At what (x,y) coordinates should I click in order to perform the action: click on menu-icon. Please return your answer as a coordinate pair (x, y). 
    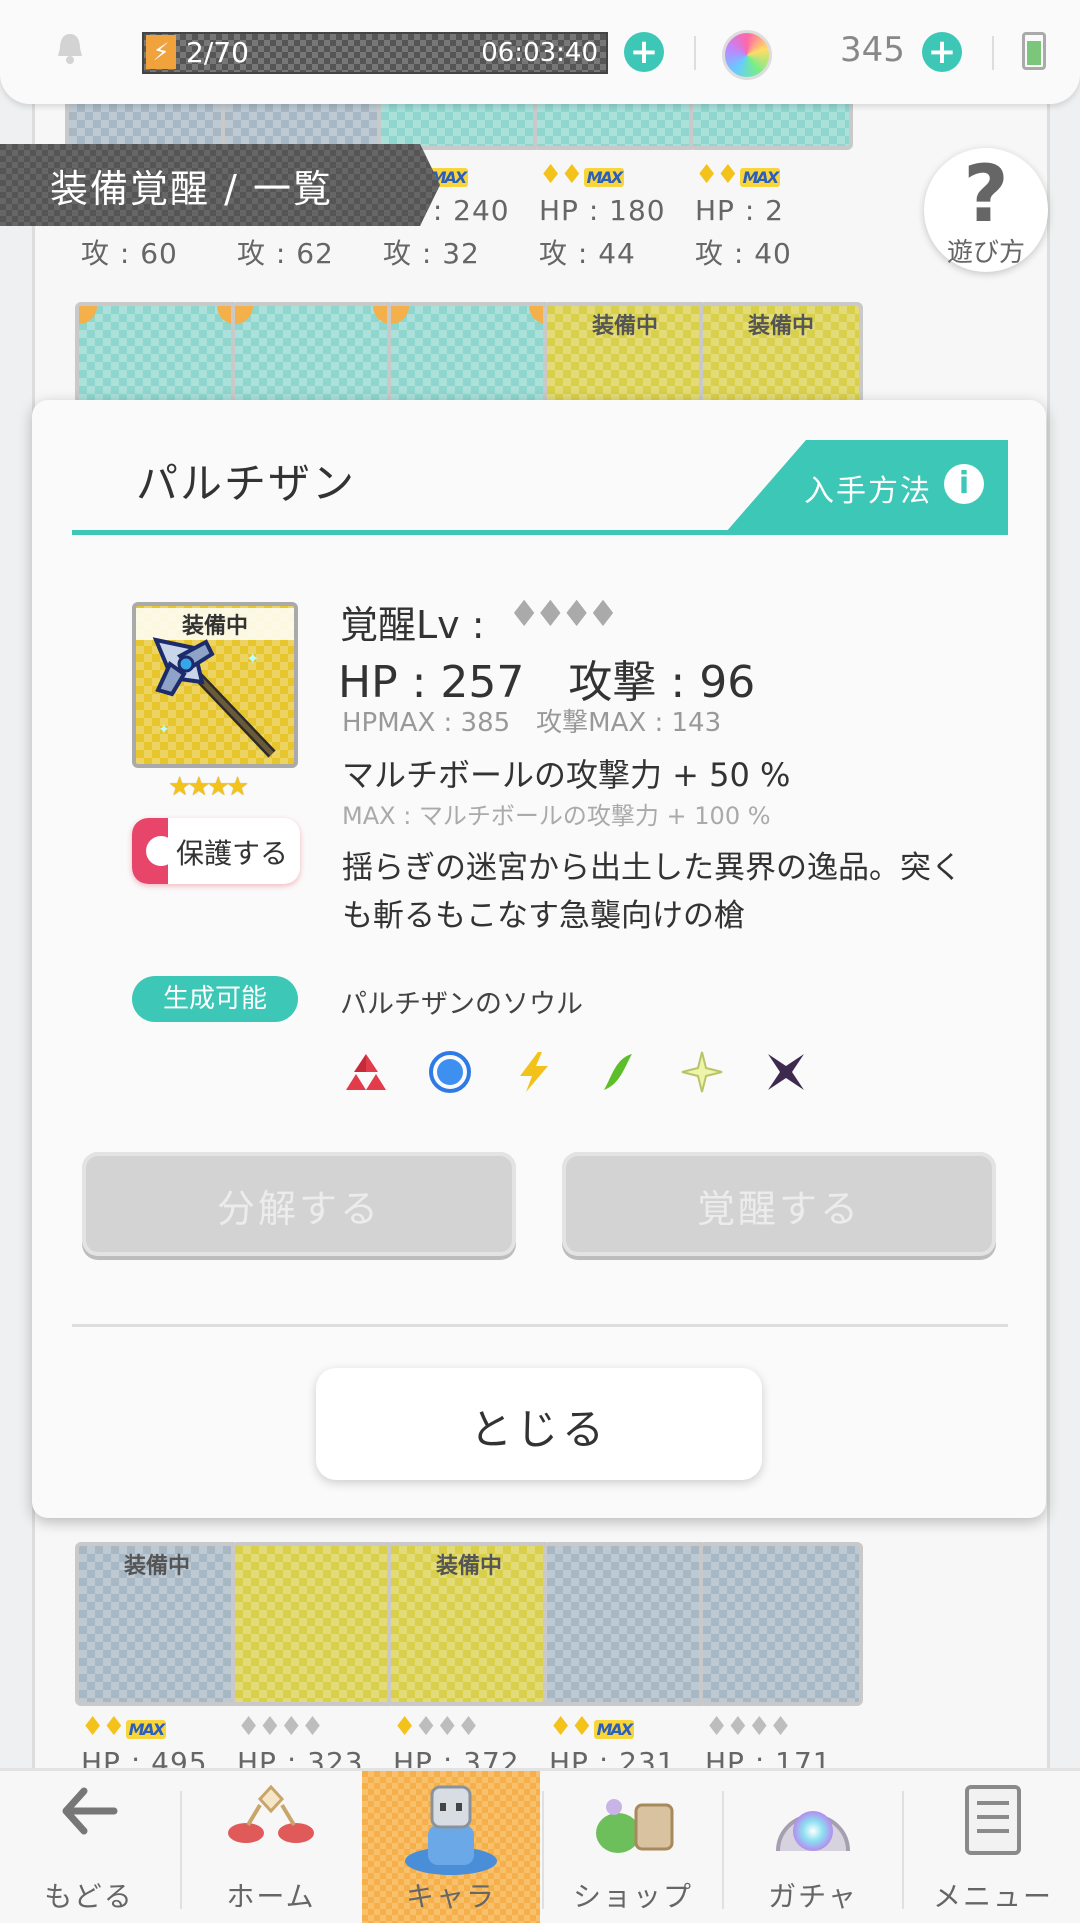
    Looking at the image, I should click on (992, 1828).